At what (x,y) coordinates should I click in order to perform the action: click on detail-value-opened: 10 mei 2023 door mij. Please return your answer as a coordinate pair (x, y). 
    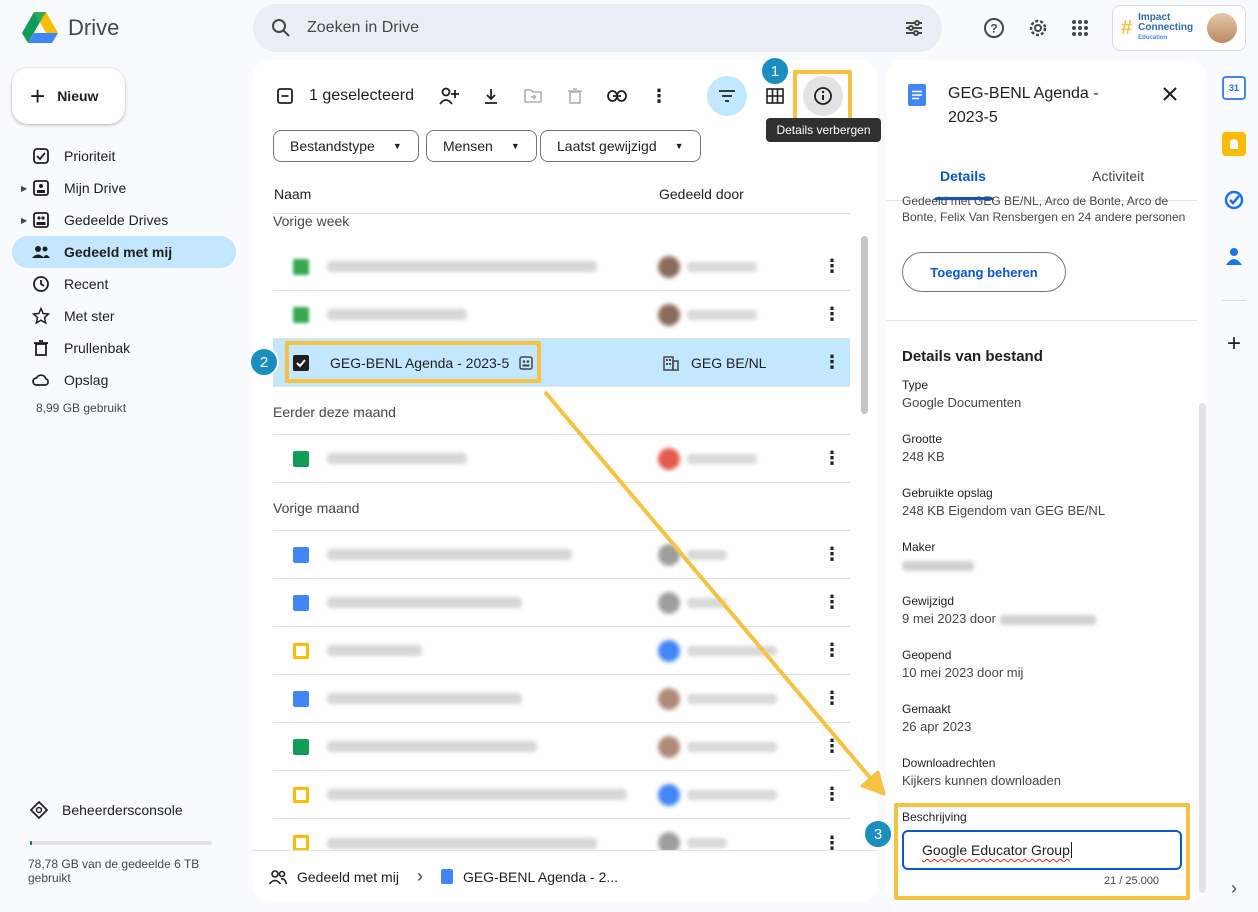
    Looking at the image, I should click on (963, 672).